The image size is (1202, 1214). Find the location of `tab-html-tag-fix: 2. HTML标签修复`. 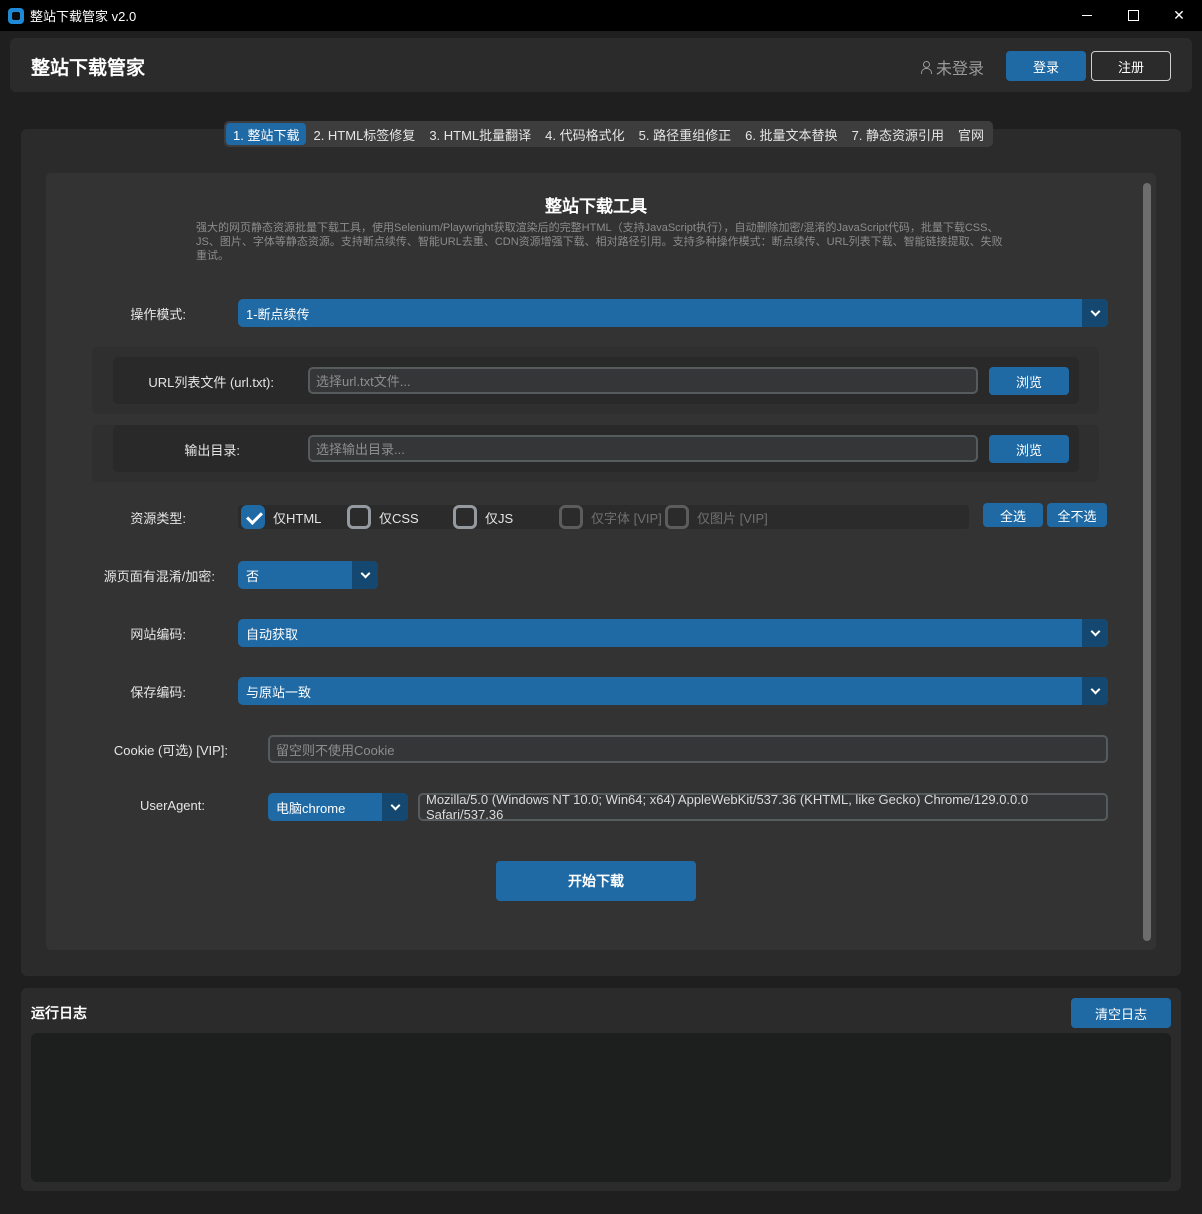

tab-html-tag-fix: 2. HTML标签修复 is located at coordinates (364, 134).